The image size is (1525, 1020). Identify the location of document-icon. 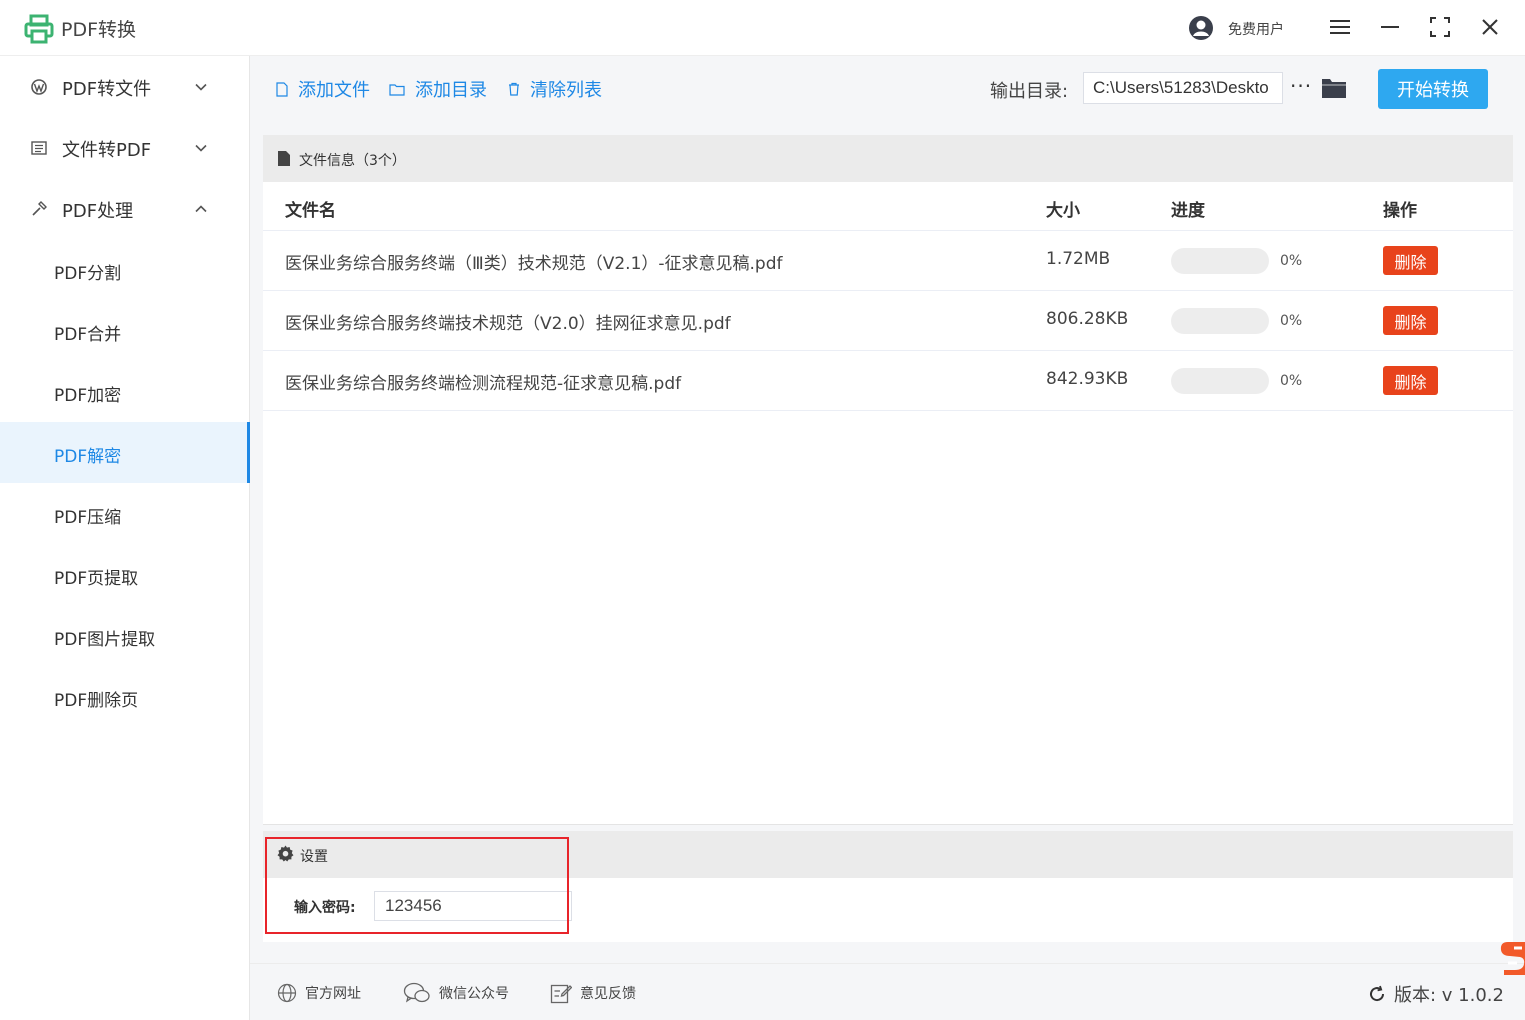
(39, 148).